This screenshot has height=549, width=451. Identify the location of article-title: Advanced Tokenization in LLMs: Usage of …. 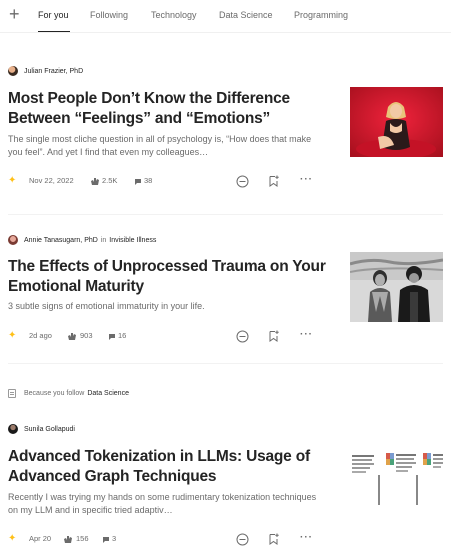
(168, 467).